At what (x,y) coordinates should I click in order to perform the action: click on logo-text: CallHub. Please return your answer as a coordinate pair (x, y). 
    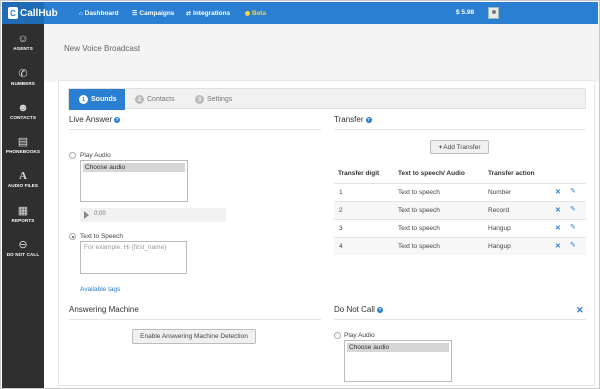
    Looking at the image, I should click on (39, 13).